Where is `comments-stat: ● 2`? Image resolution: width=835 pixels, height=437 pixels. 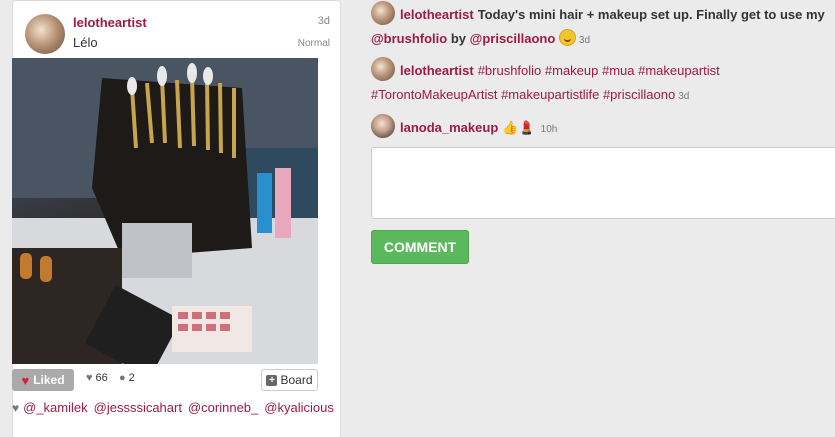 comments-stat: ● 2 is located at coordinates (127, 378).